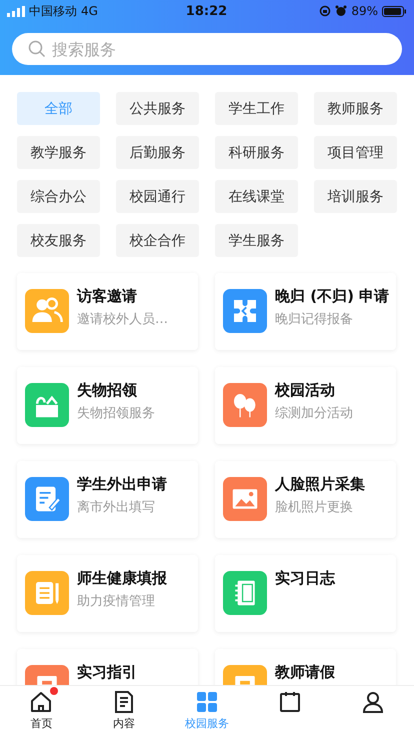  I want to click on carrier-text: 中国移动, so click(53, 11).